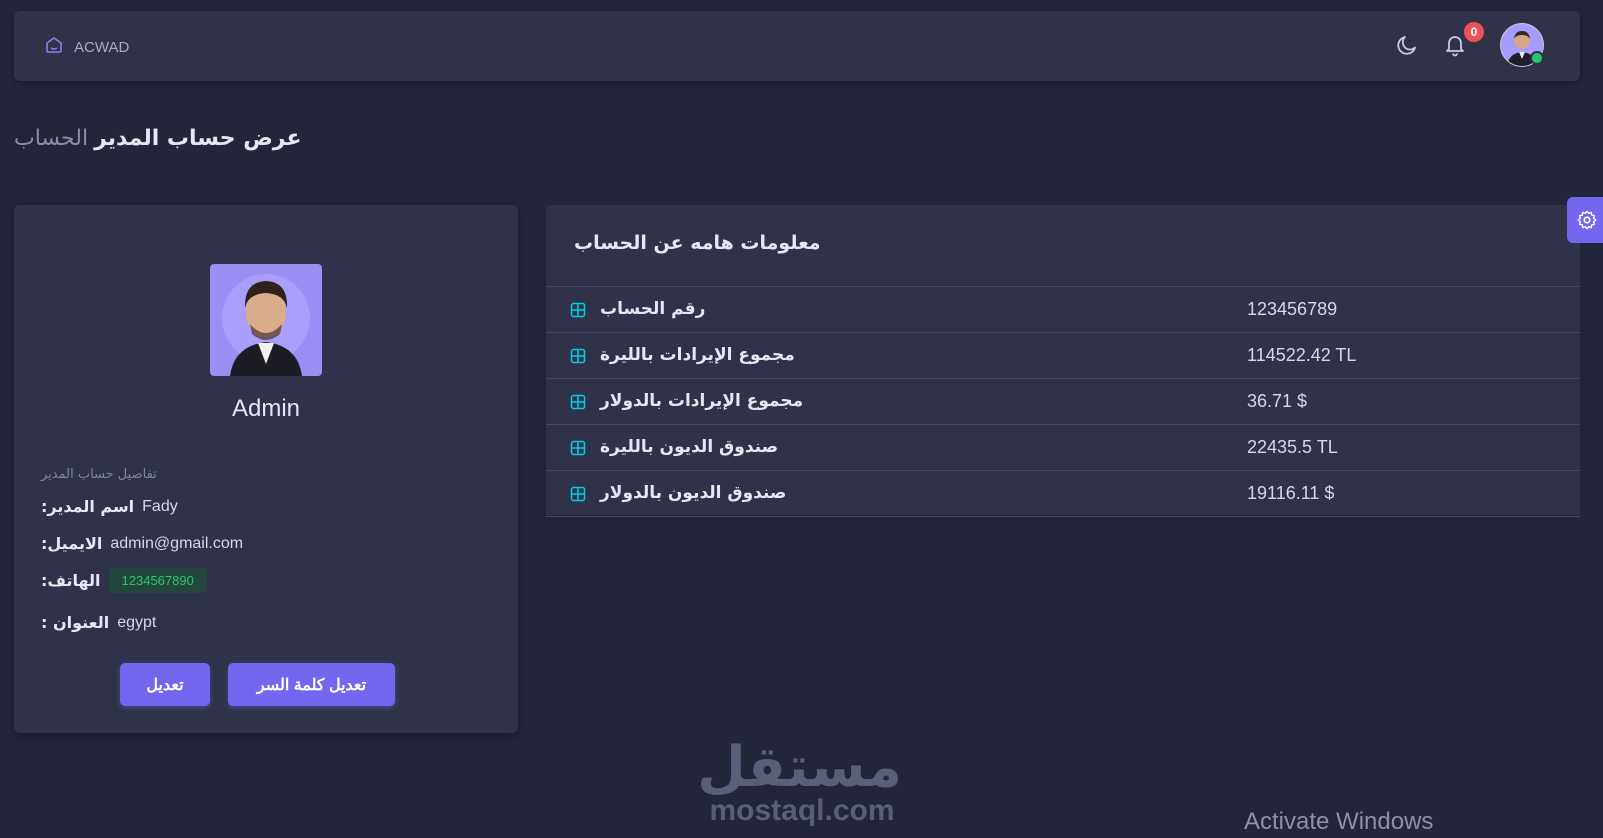  Describe the element at coordinates (1302, 355) in the screenshot. I see `row-value: 114522.42 TL` at that location.